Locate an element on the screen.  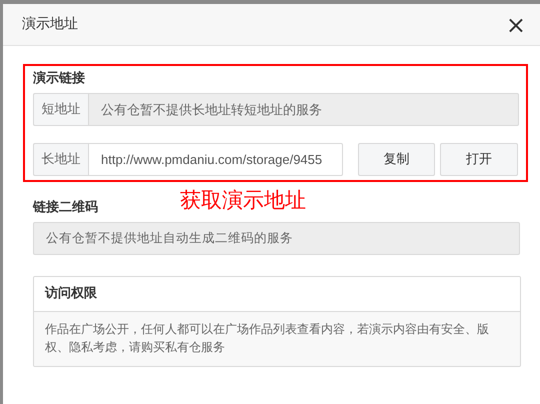
action-button: 复制 is located at coordinates (397, 159).